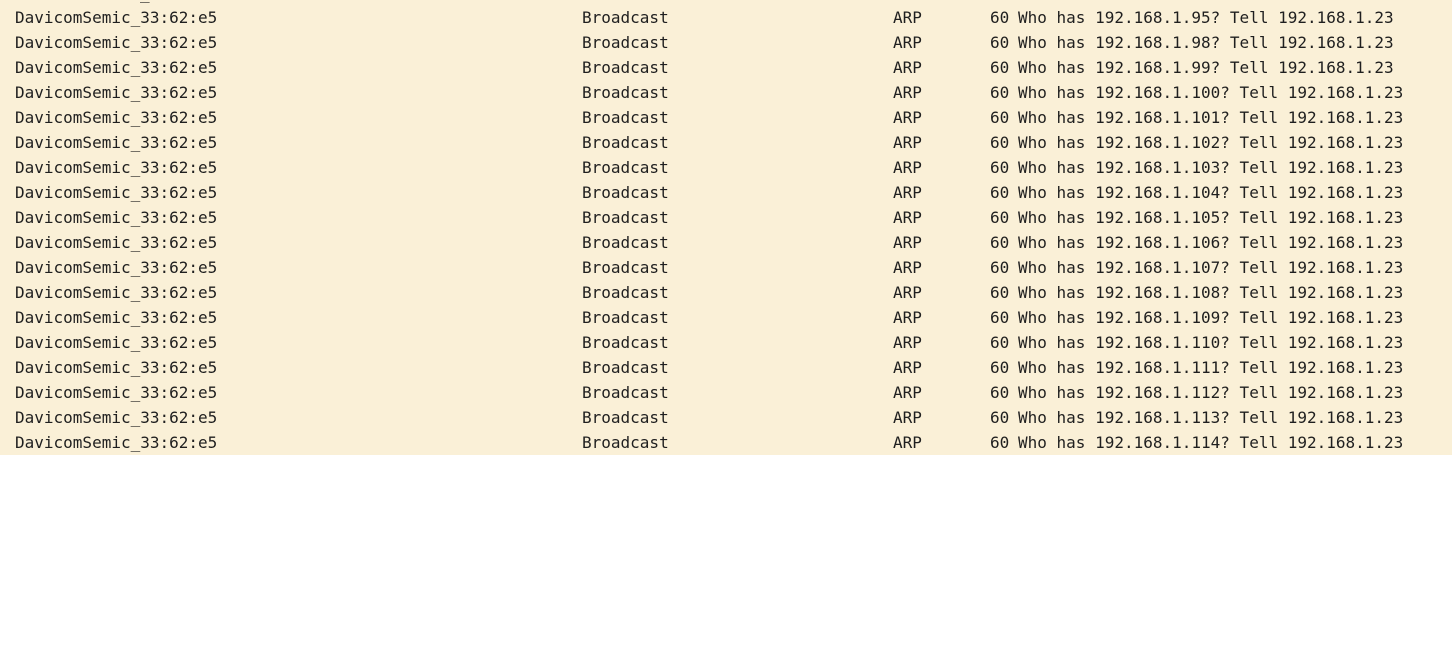  I want to click on info-cell: Who has 192.168.1.107? Tell 192.168.1.23, so click(1211, 267).